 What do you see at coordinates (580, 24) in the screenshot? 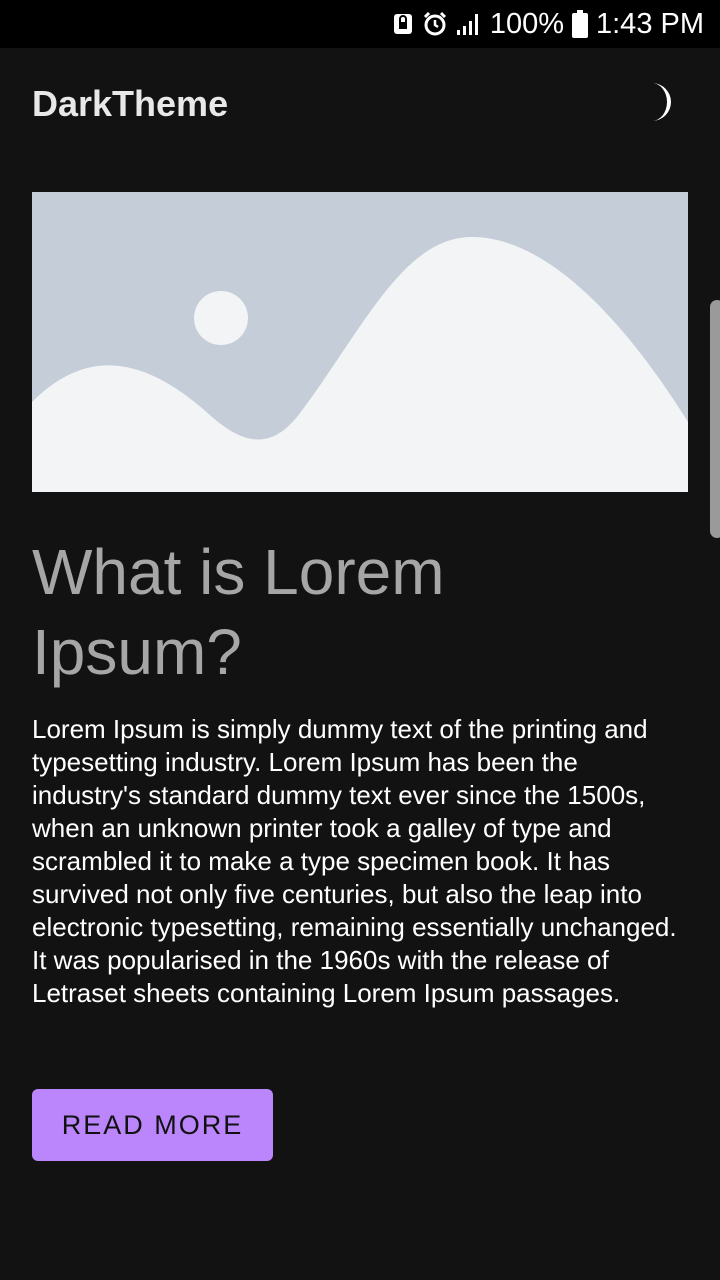
I see `battery-icon` at bounding box center [580, 24].